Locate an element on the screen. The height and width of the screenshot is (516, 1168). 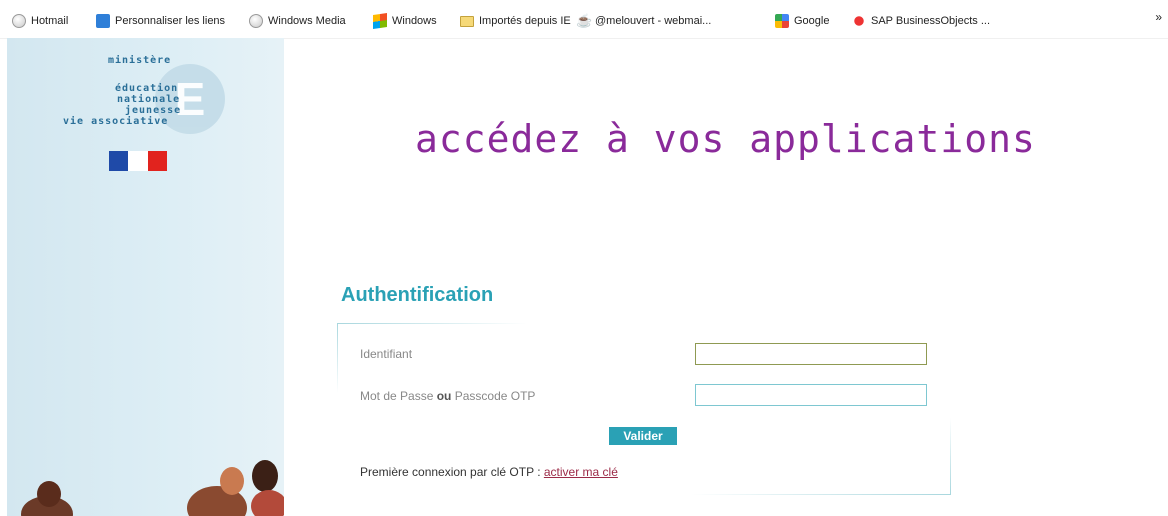
auth-title: Authentification is located at coordinates (417, 295).